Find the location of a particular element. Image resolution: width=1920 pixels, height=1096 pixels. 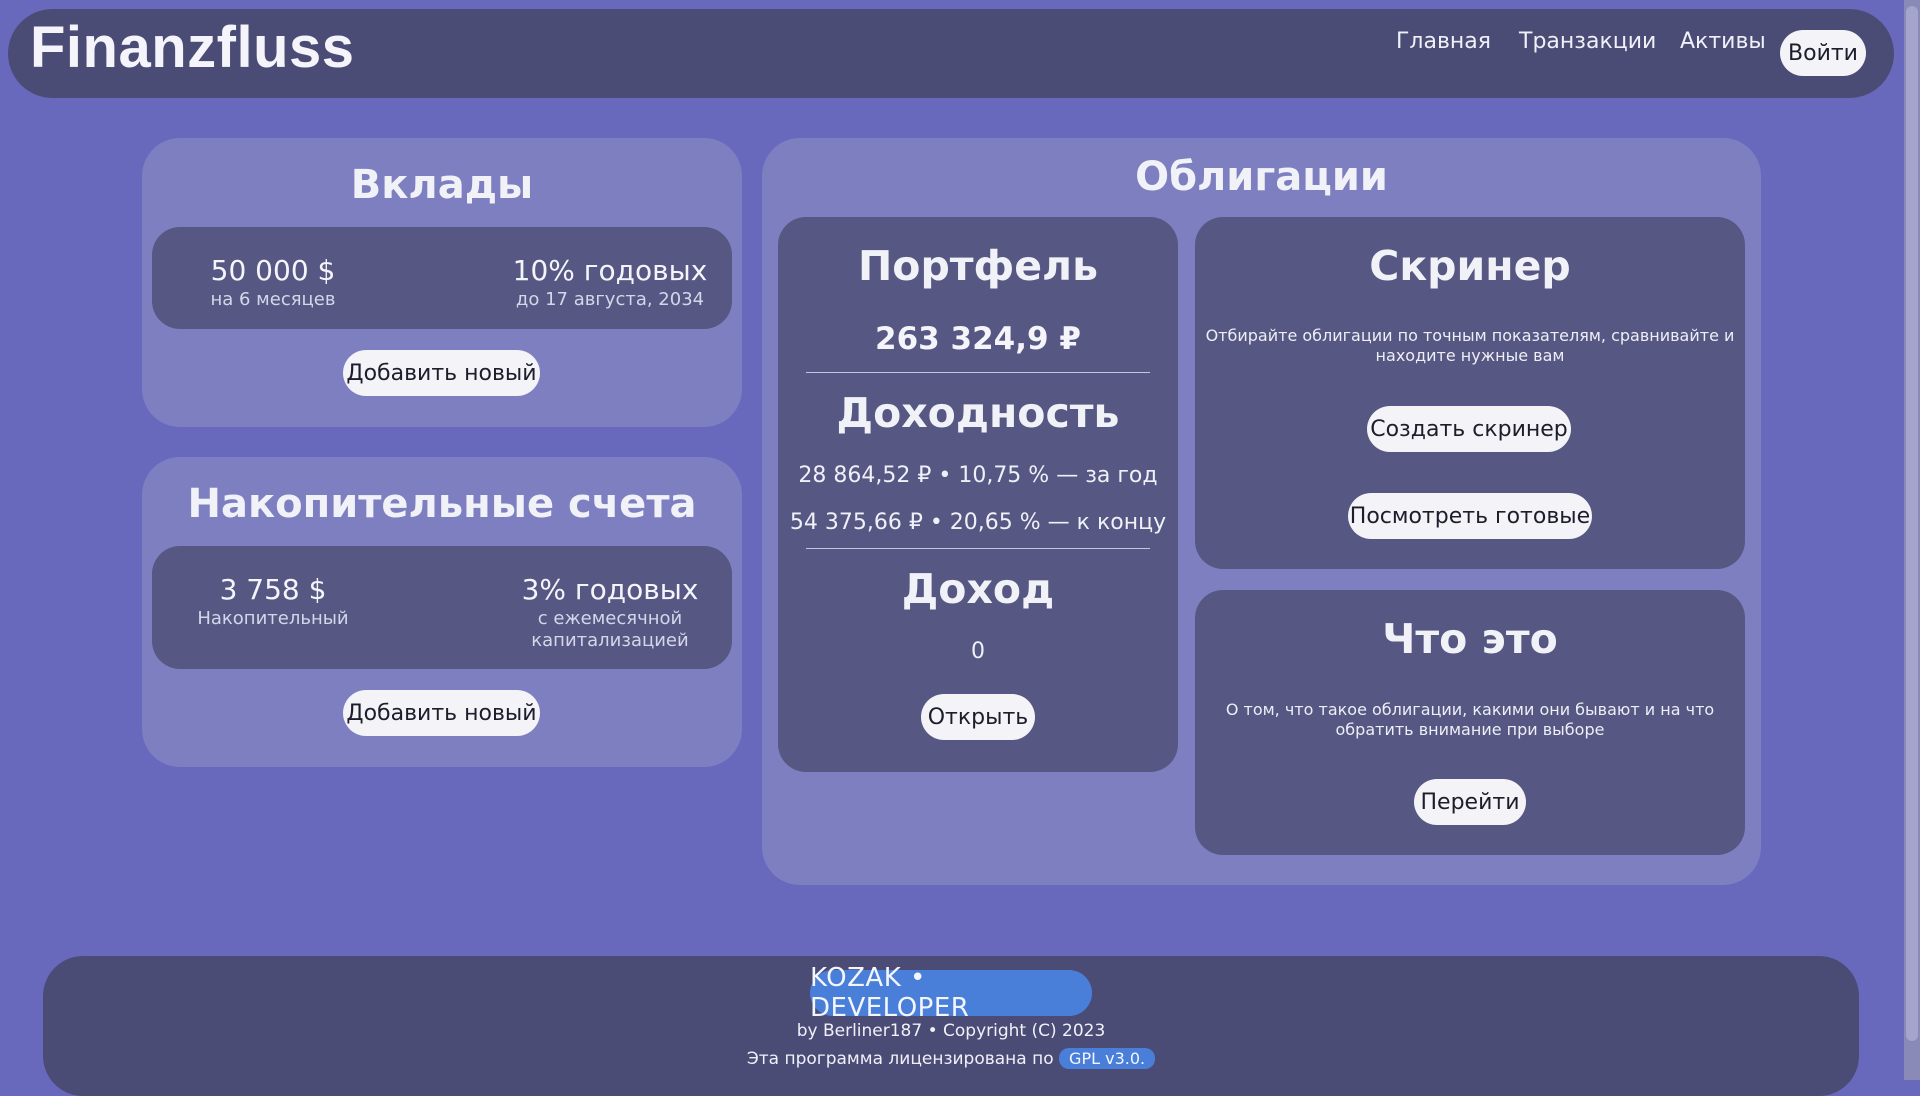

income-title: Доход is located at coordinates (978, 589).